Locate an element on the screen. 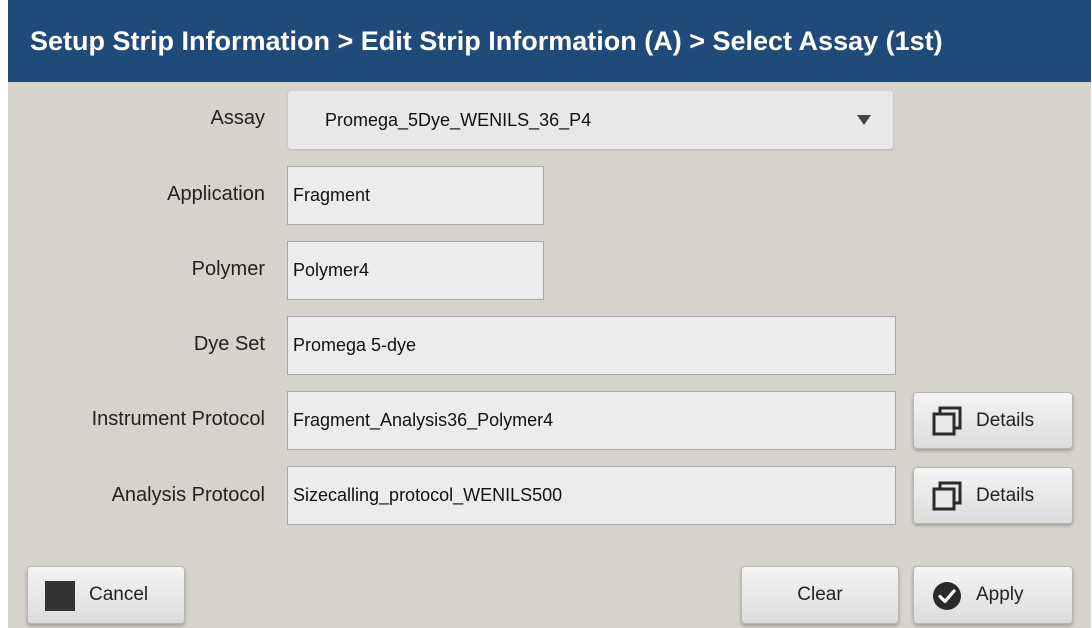 Image resolution: width=1092 pixels, height=628 pixels. apply-button-label: Apply is located at coordinates (1000, 594).